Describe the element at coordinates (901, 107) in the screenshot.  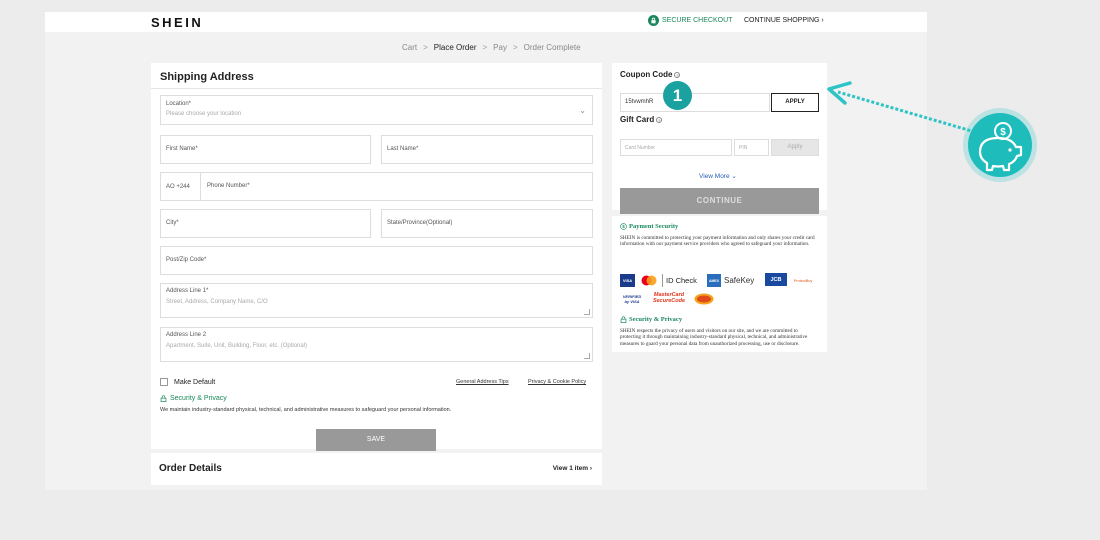
I see `callout-arrow` at that location.